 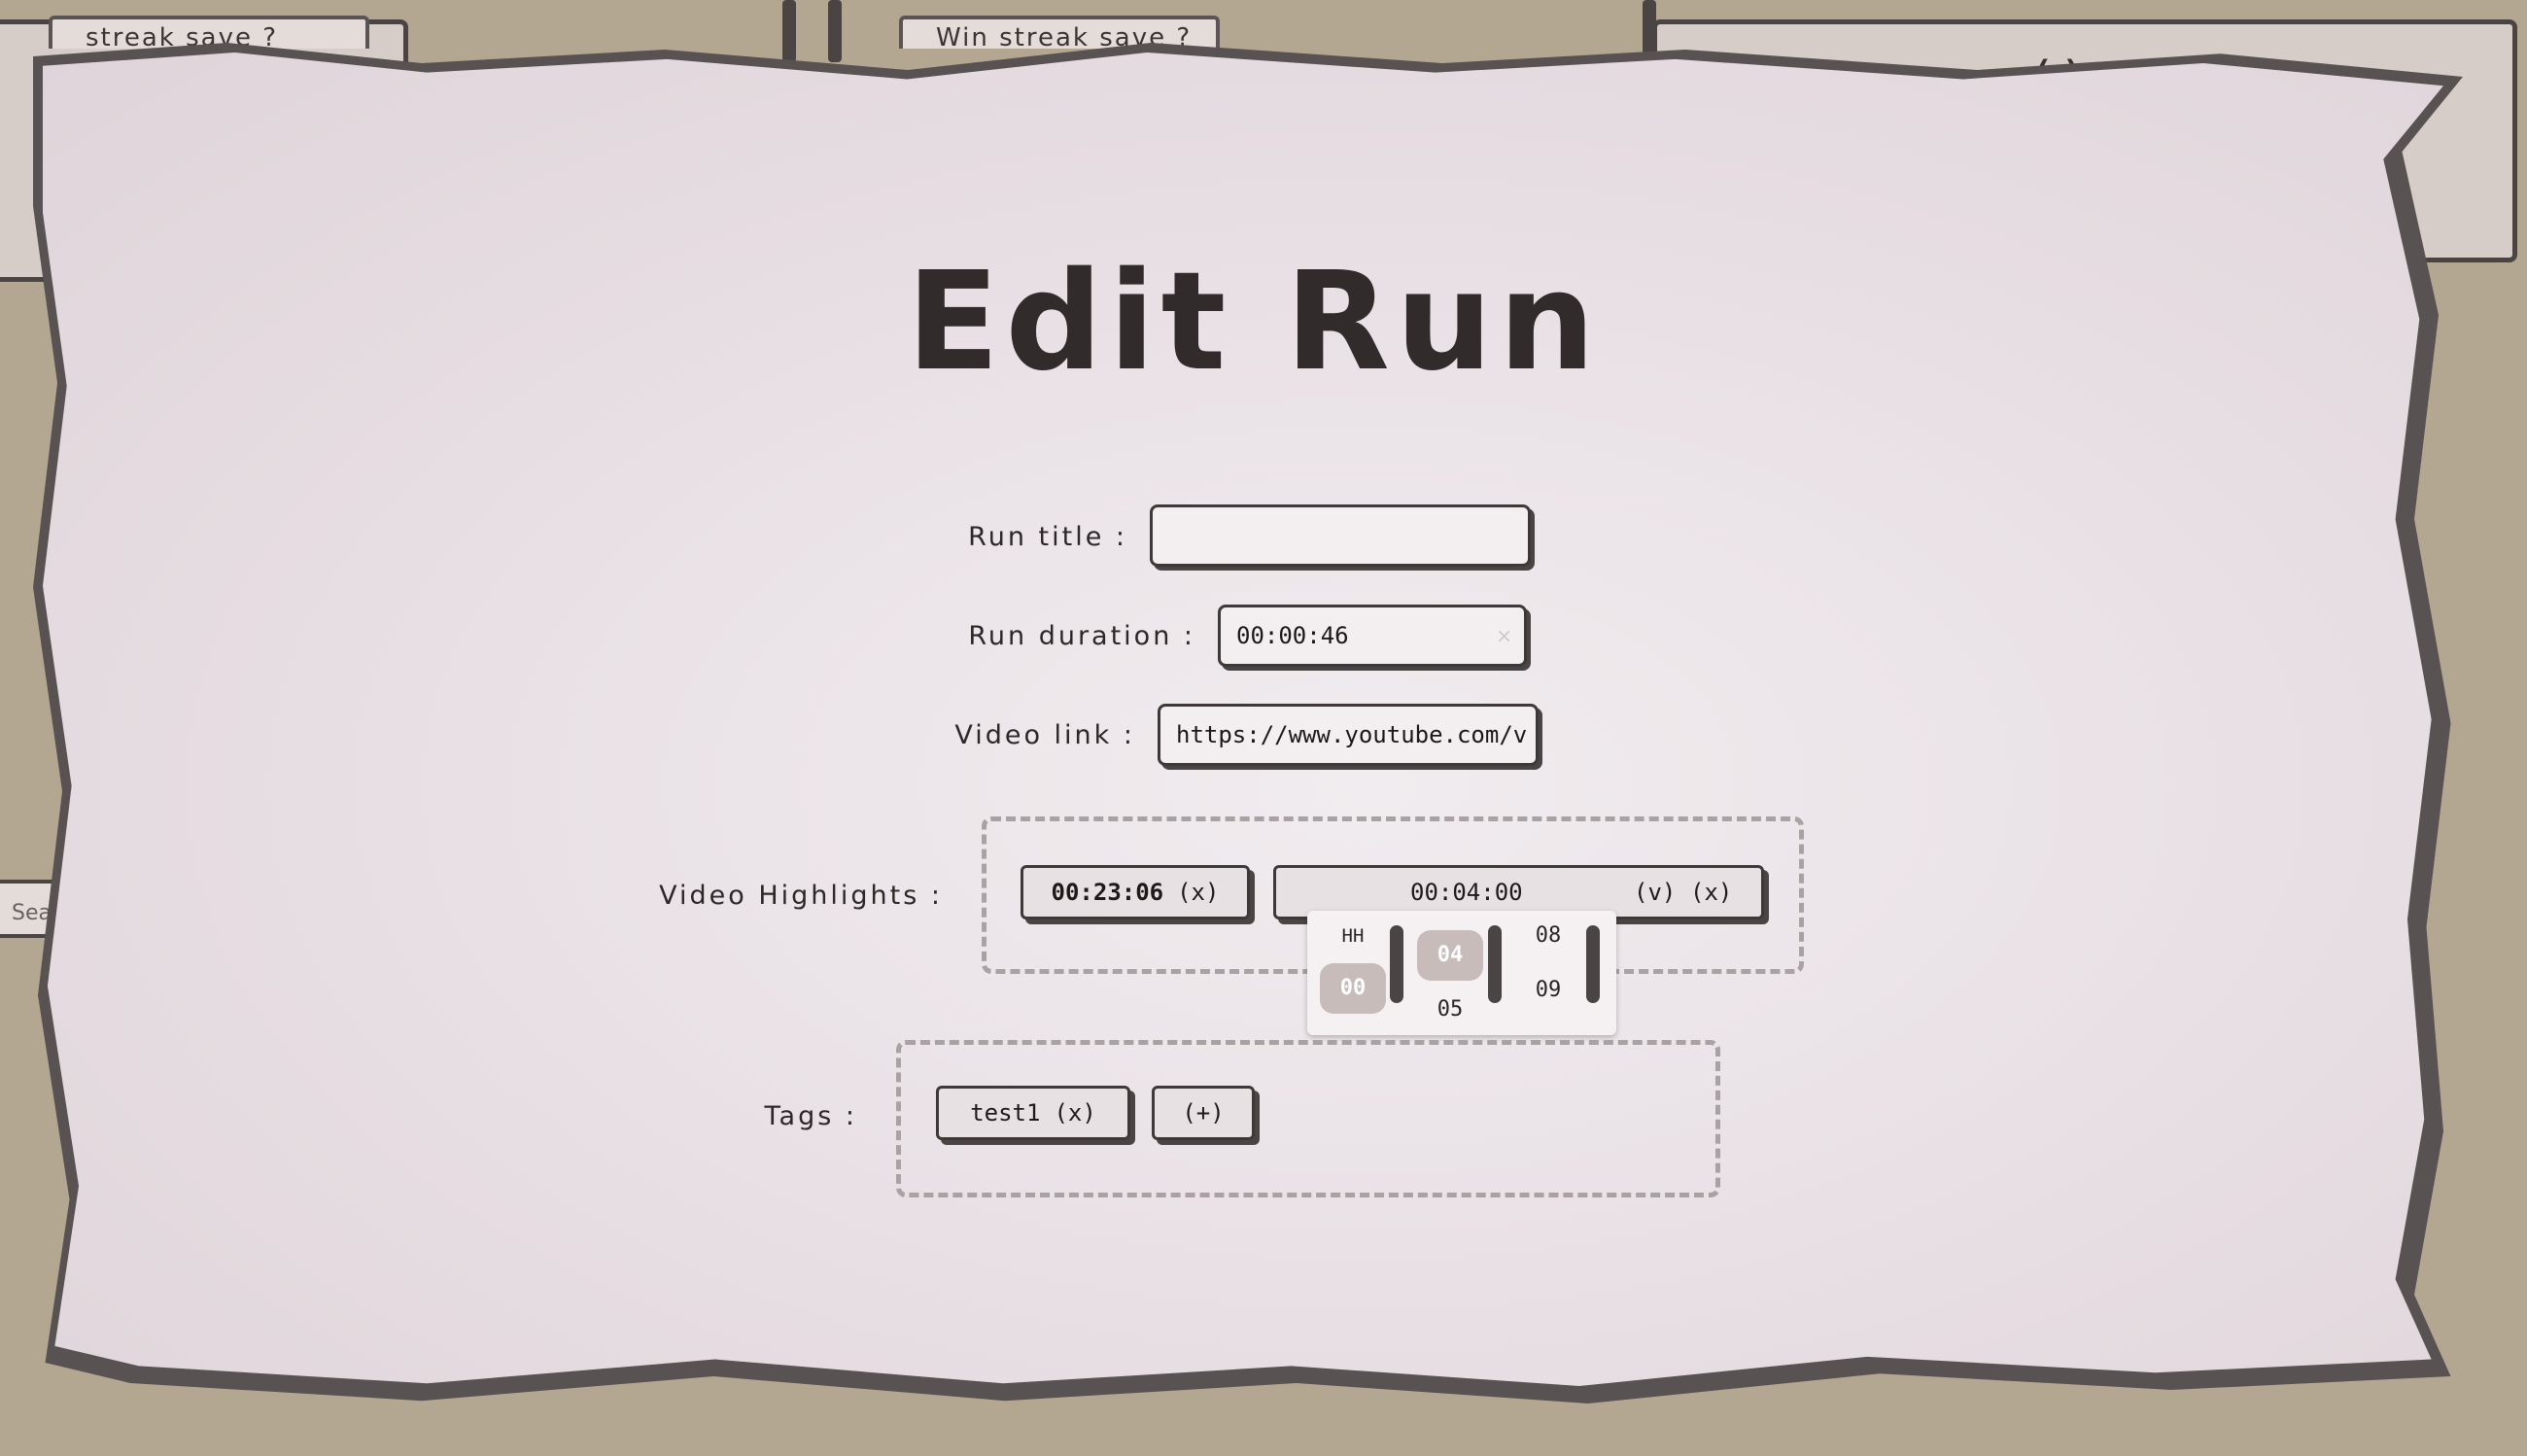 I want to click on second-option: 09, so click(x=1548, y=990).